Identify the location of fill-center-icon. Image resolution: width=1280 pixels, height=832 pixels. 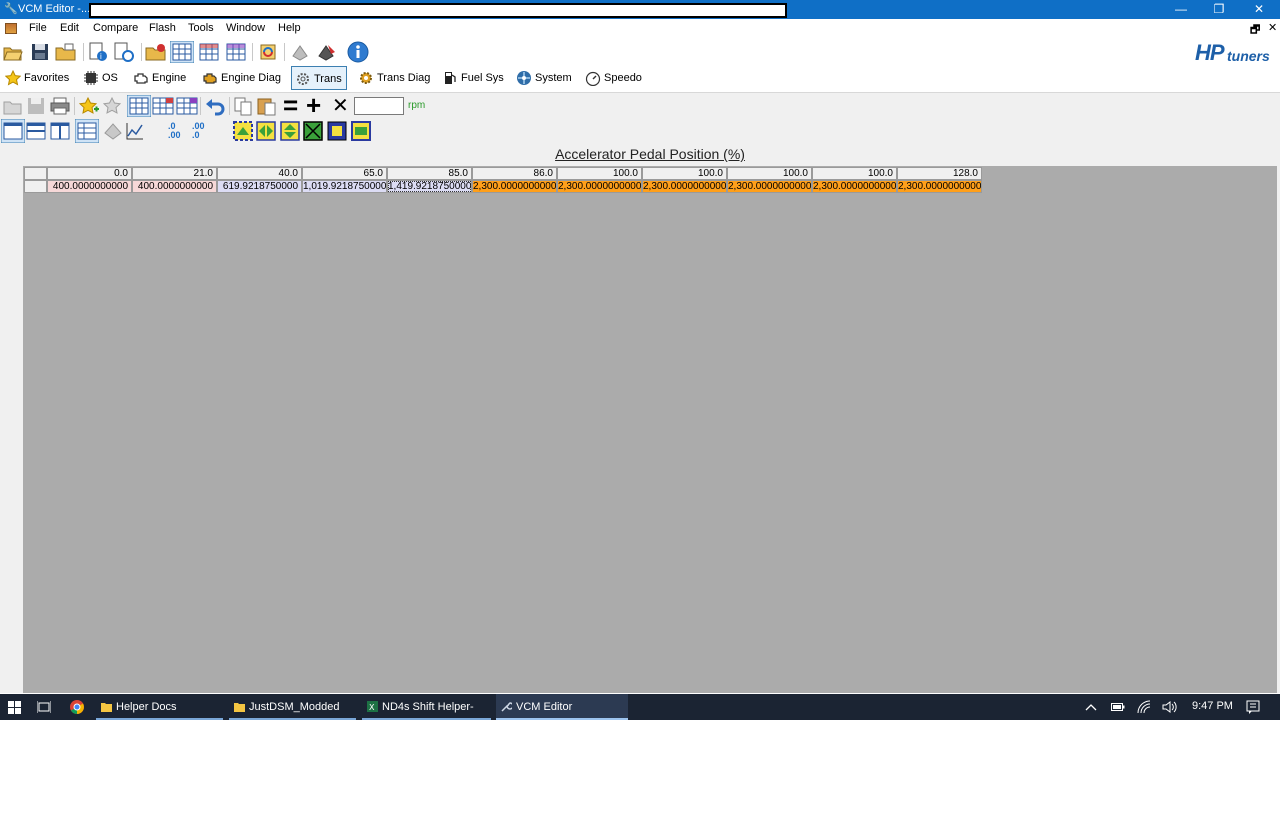
(361, 131).